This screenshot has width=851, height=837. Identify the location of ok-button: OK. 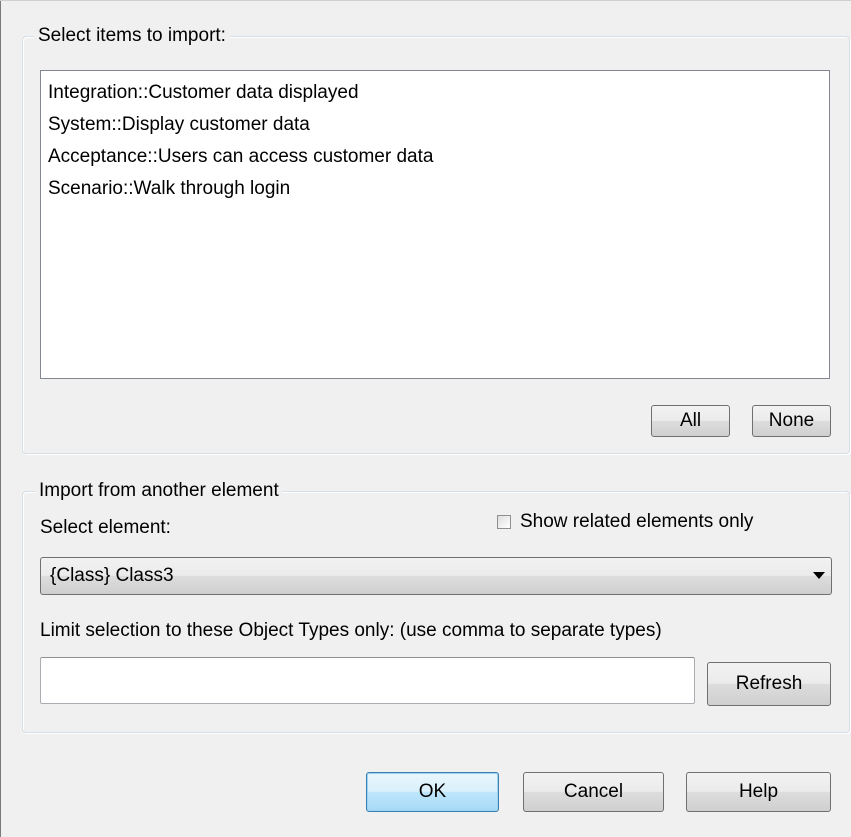
(432, 792).